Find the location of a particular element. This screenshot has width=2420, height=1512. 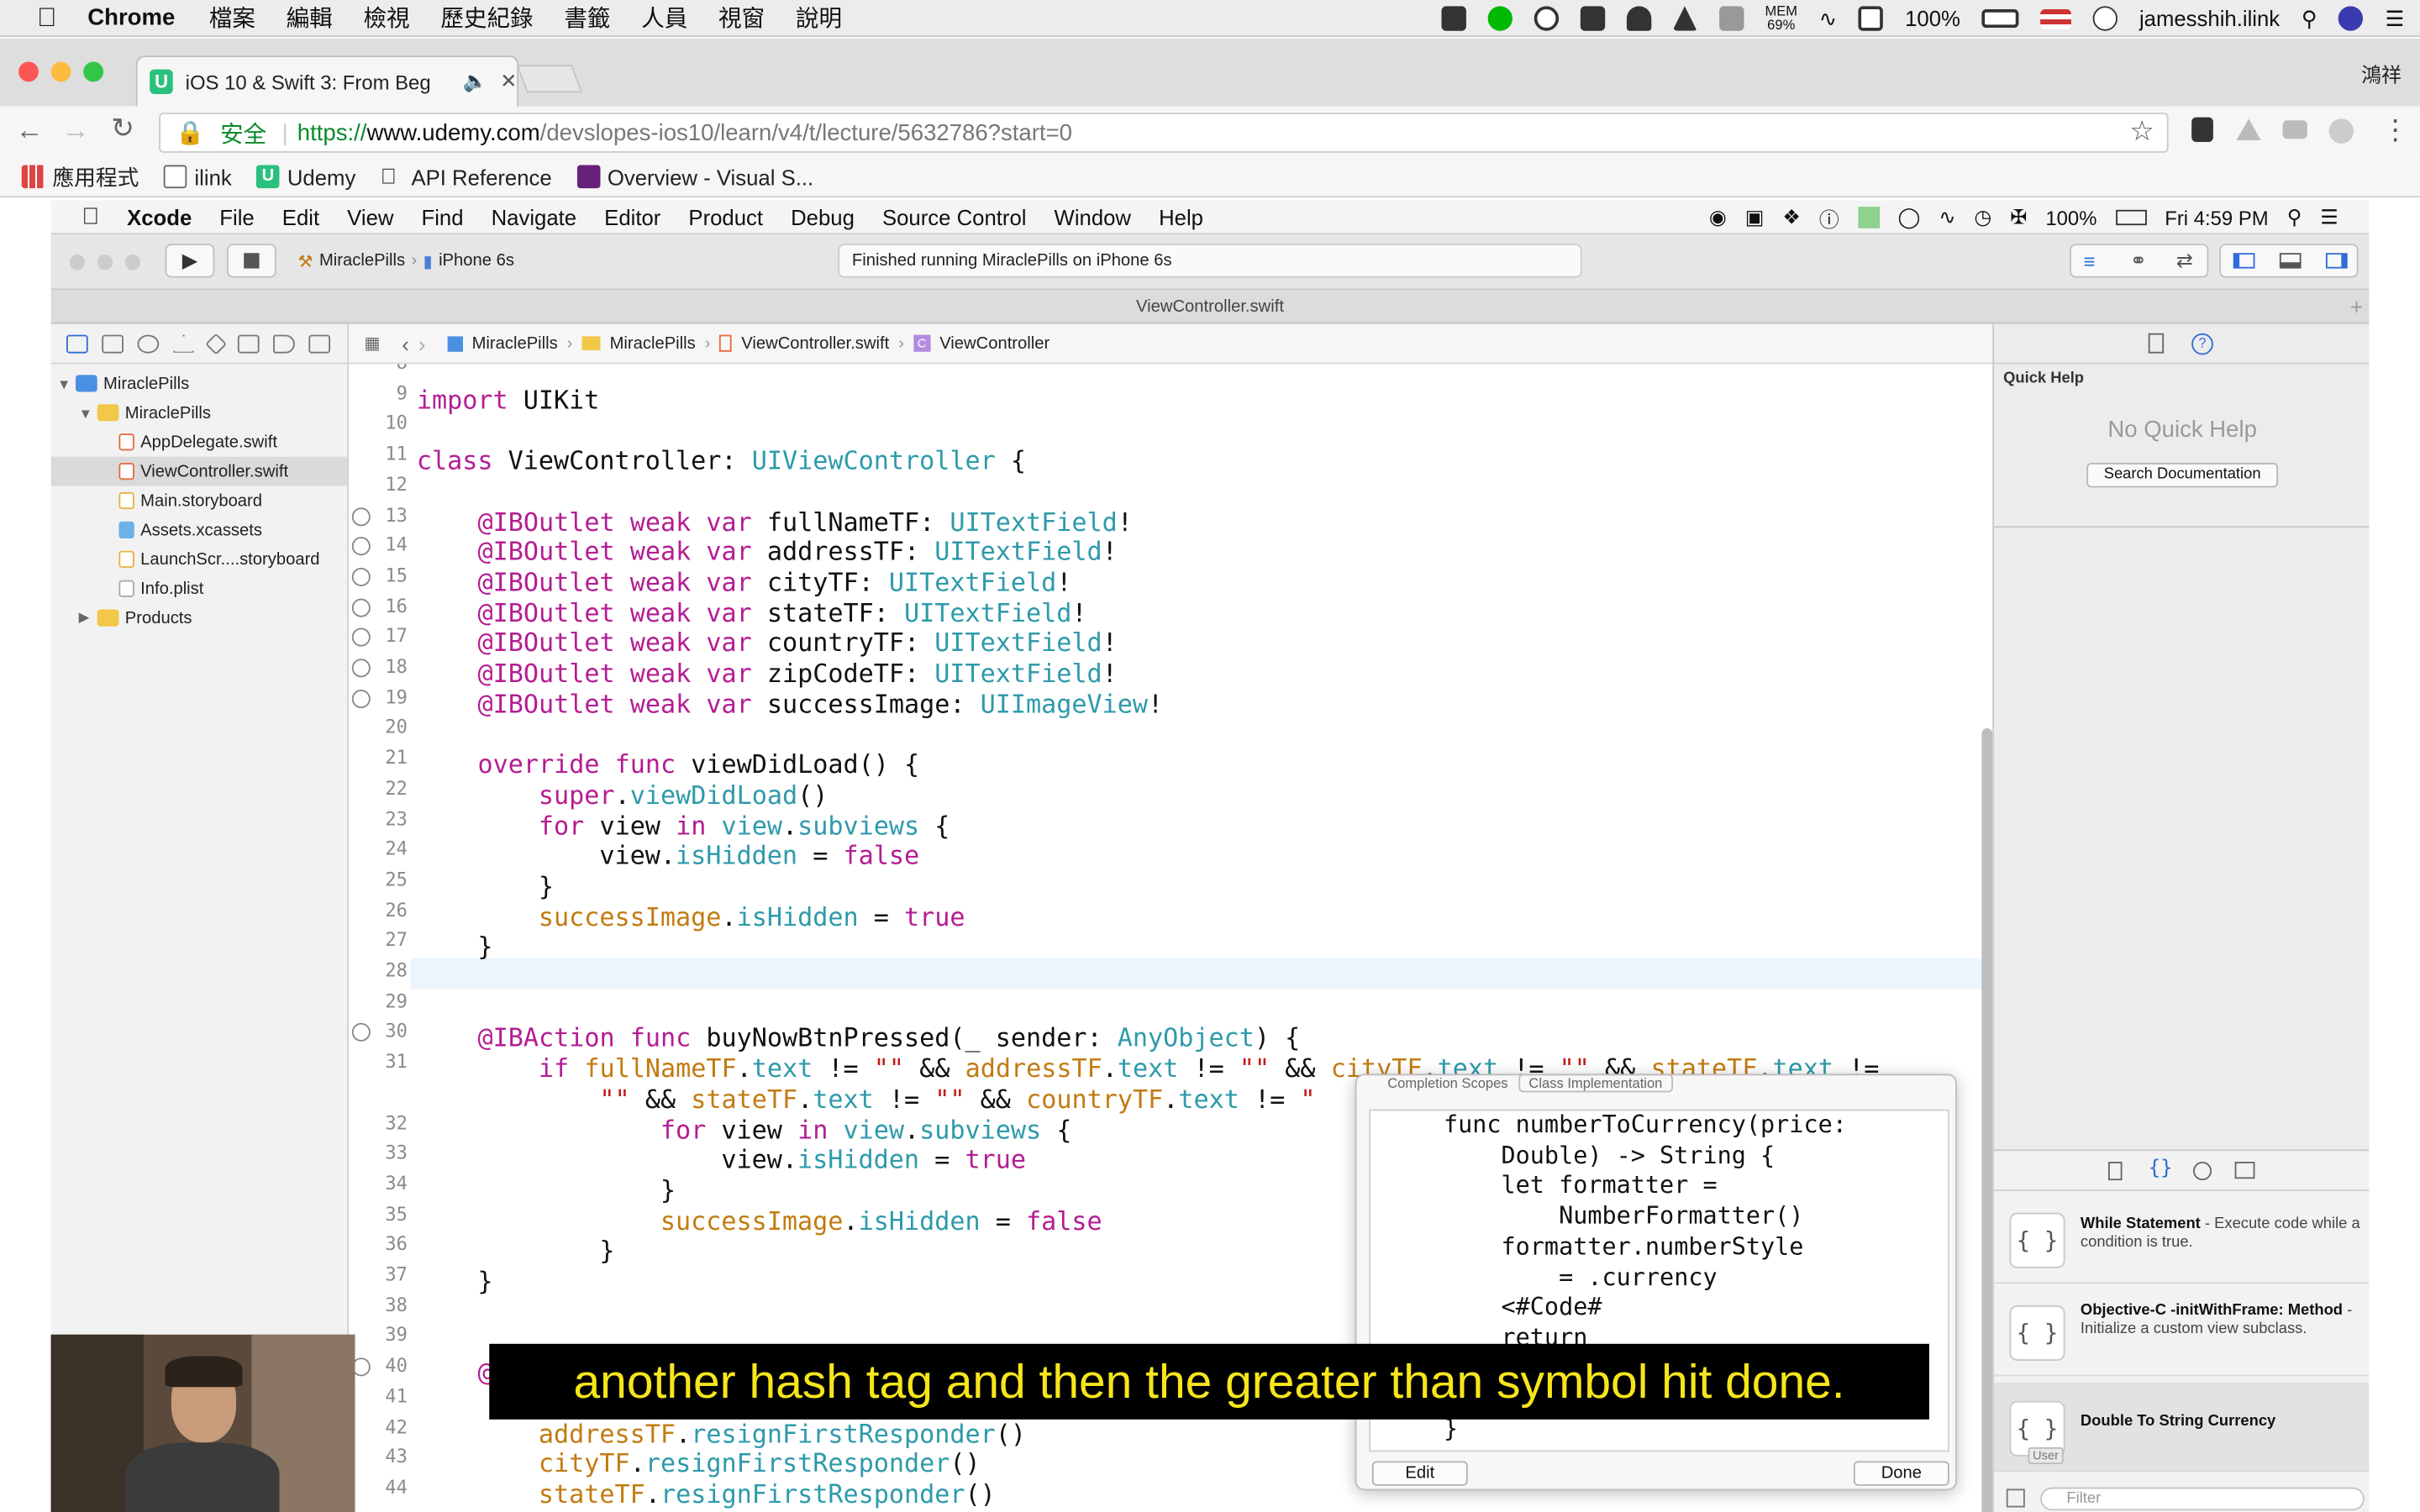

disclosure-closed-icon: ▶ is located at coordinates (86, 618).